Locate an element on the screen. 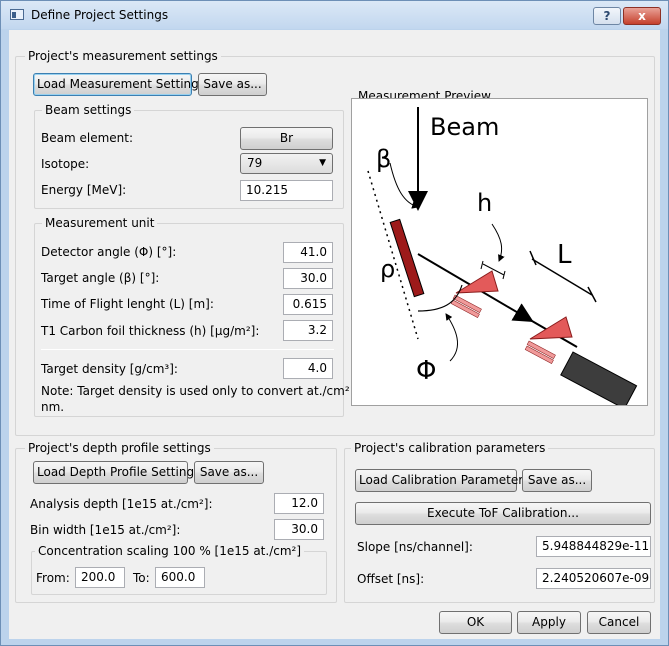  bin-width-label: Bin width [1e15 at./cm²]: is located at coordinates (105, 530).